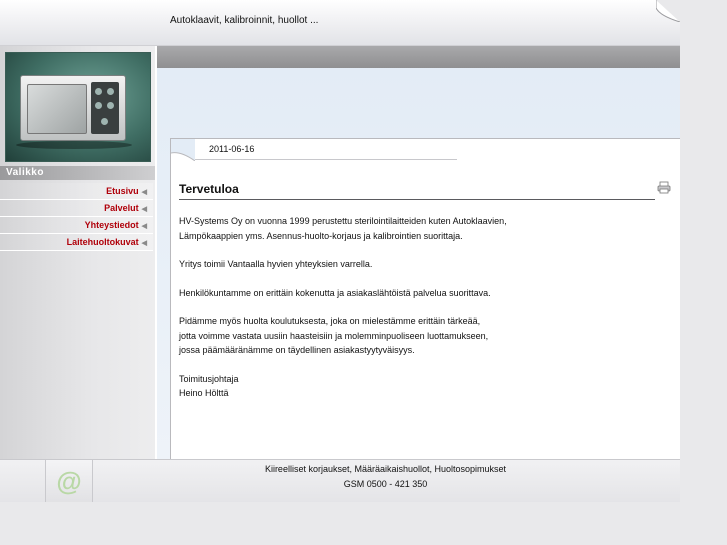 The height and width of the screenshot is (545, 727). Describe the element at coordinates (385, 484) in the screenshot. I see `footer-phone: GSM 0500 - 421 350` at that location.